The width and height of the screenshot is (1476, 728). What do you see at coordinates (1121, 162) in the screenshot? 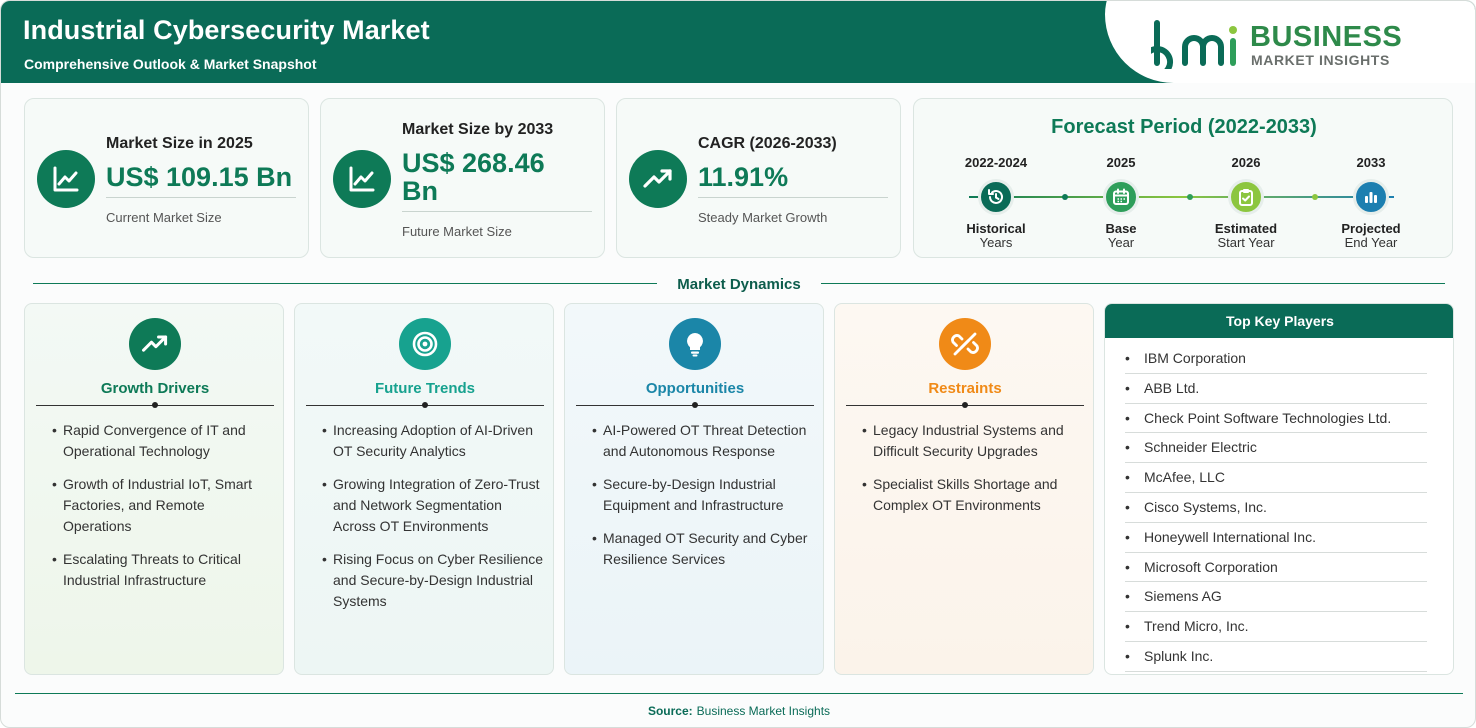
I see `timeline-year: 2025` at bounding box center [1121, 162].